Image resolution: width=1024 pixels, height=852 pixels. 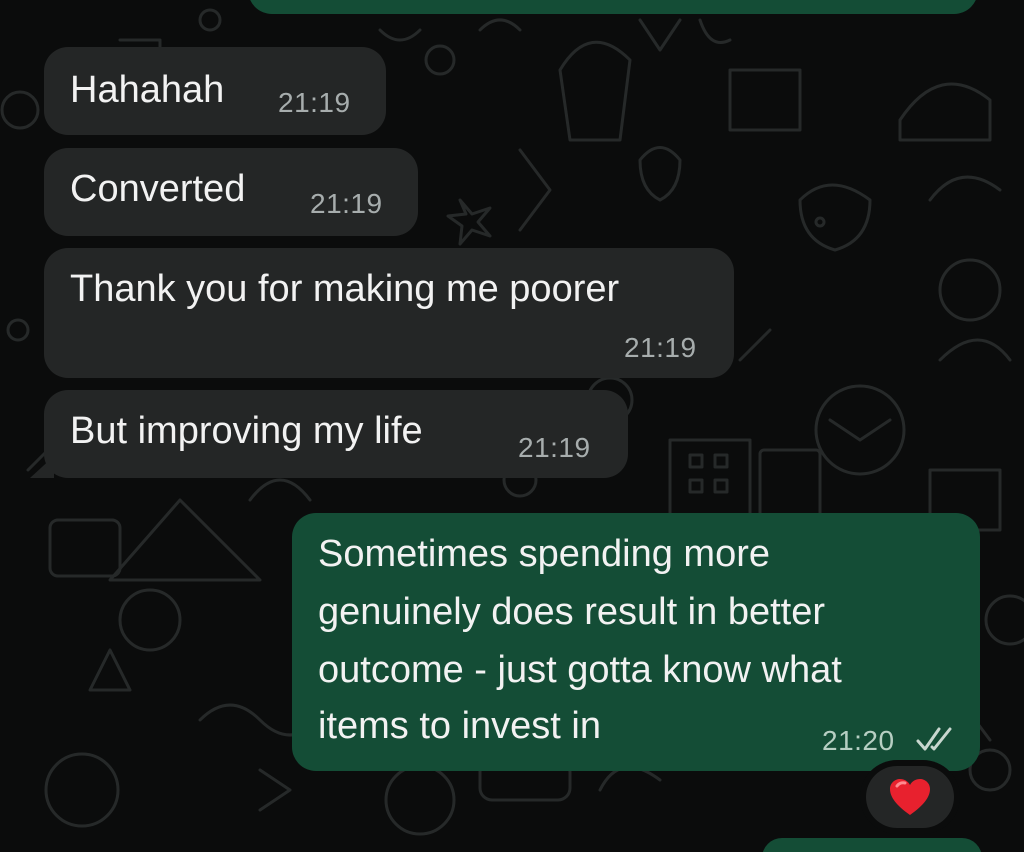 What do you see at coordinates (246, 431) in the screenshot?
I see `message-text: But improving my life` at bounding box center [246, 431].